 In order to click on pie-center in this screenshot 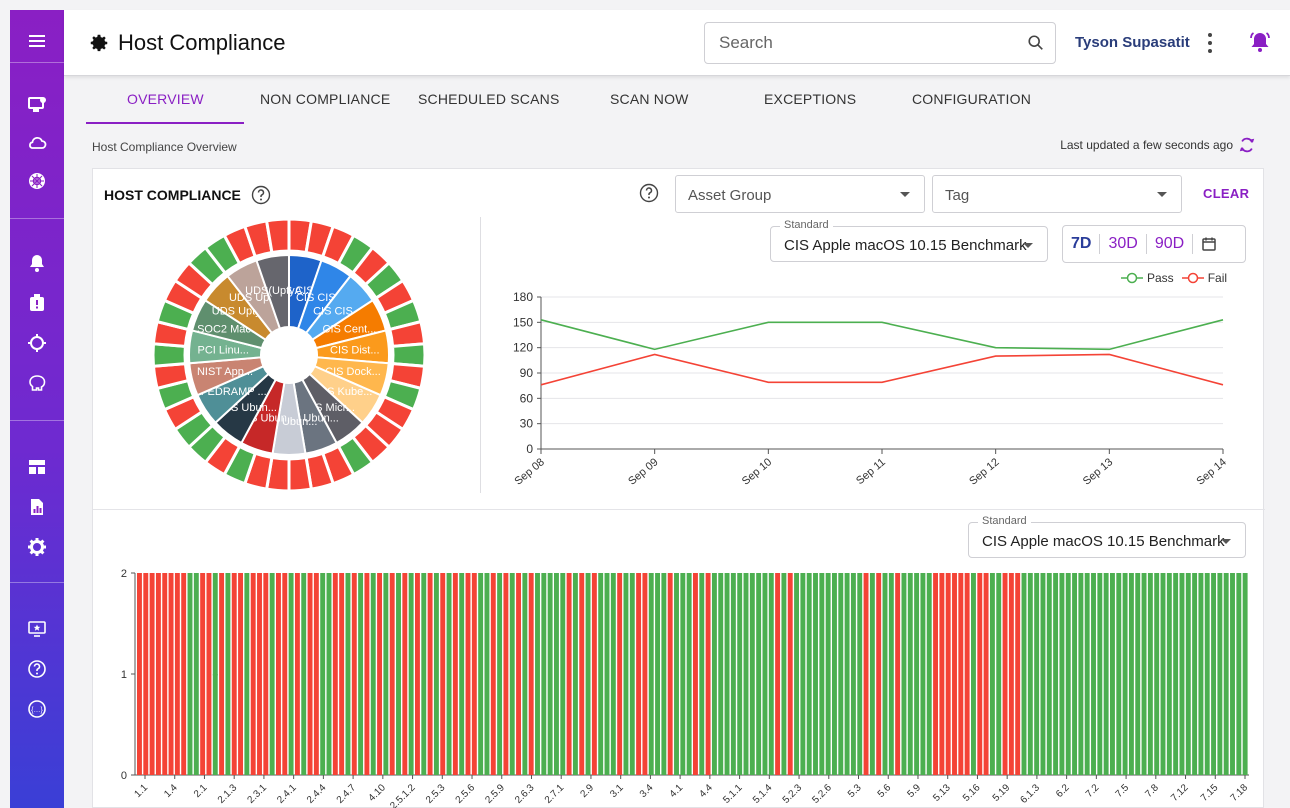, I will do `click(289, 355)`.